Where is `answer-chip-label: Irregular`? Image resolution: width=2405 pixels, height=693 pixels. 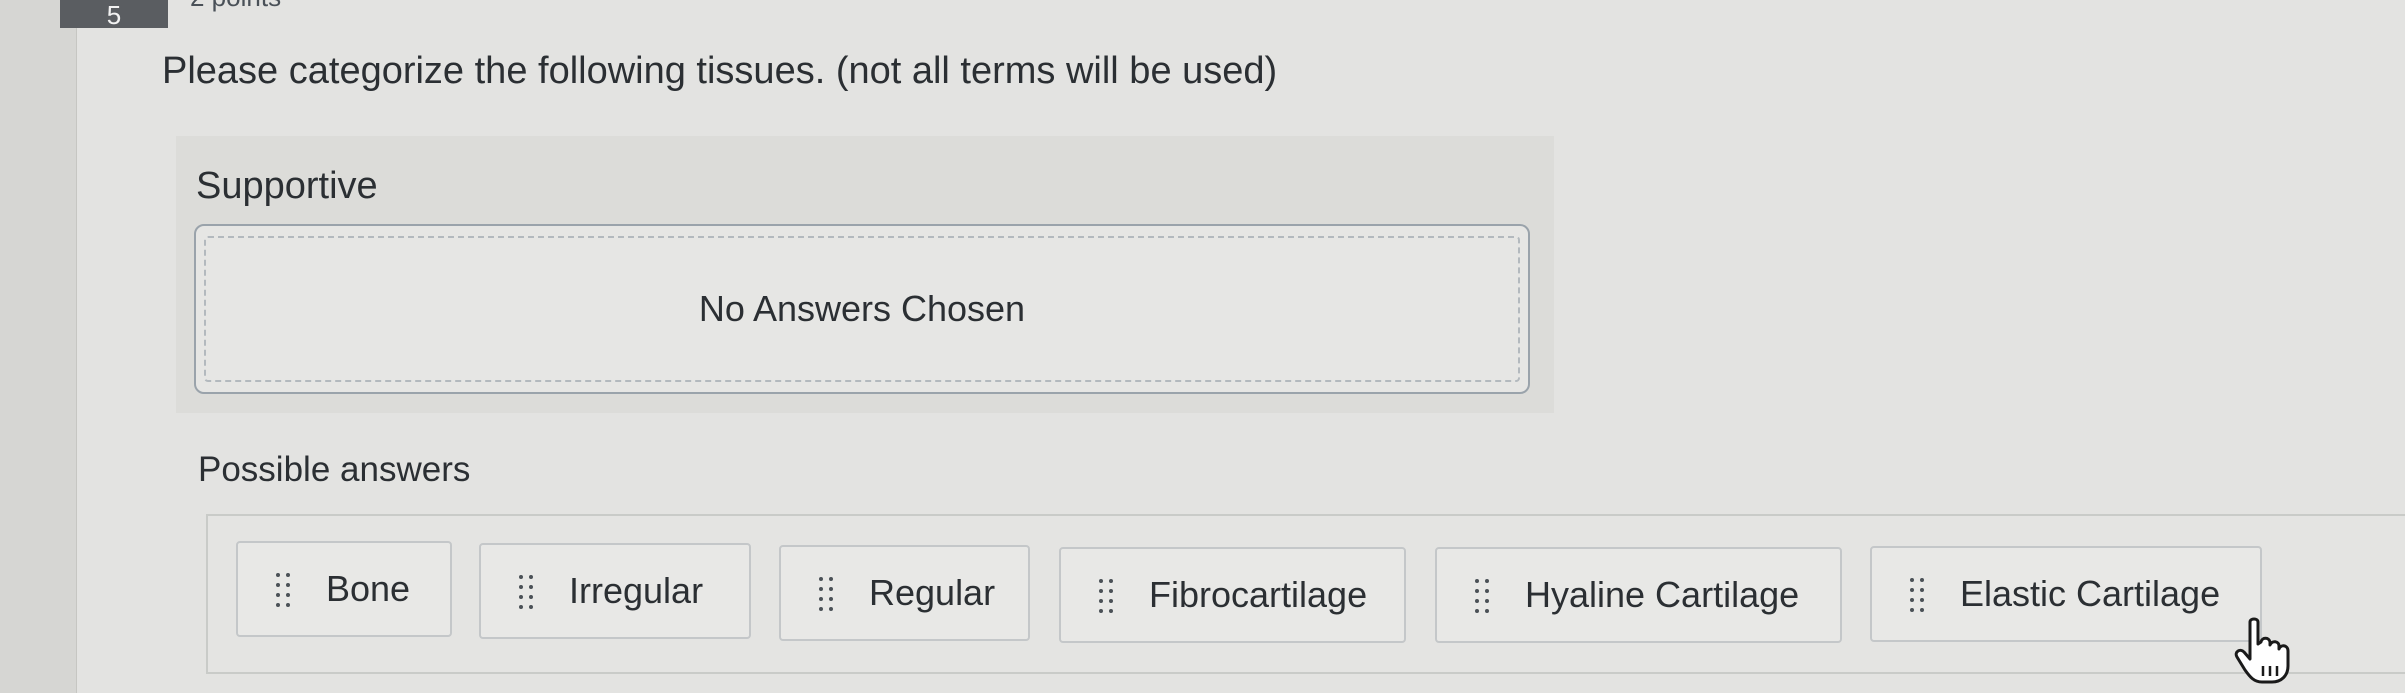 answer-chip-label: Irregular is located at coordinates (636, 590).